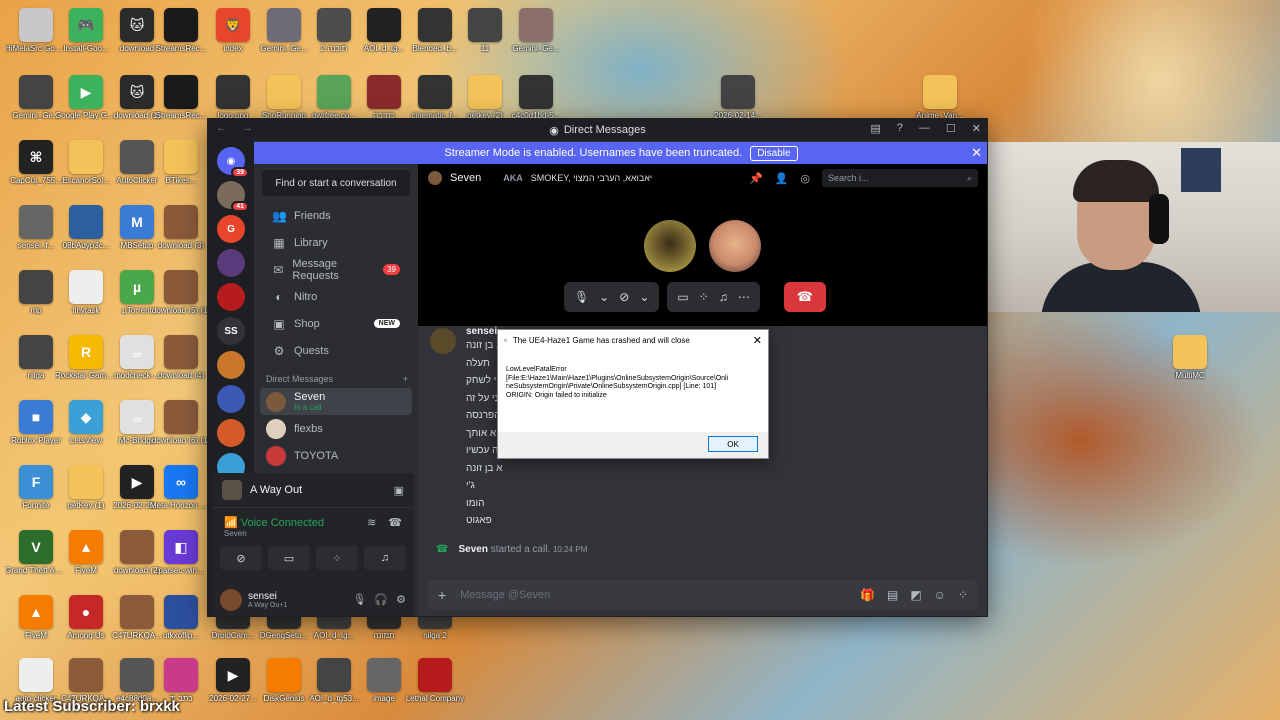 This screenshot has height=720, width=1280. What do you see at coordinates (401, 599) in the screenshot?
I see `settings-gear-icon: ⚙` at bounding box center [401, 599].